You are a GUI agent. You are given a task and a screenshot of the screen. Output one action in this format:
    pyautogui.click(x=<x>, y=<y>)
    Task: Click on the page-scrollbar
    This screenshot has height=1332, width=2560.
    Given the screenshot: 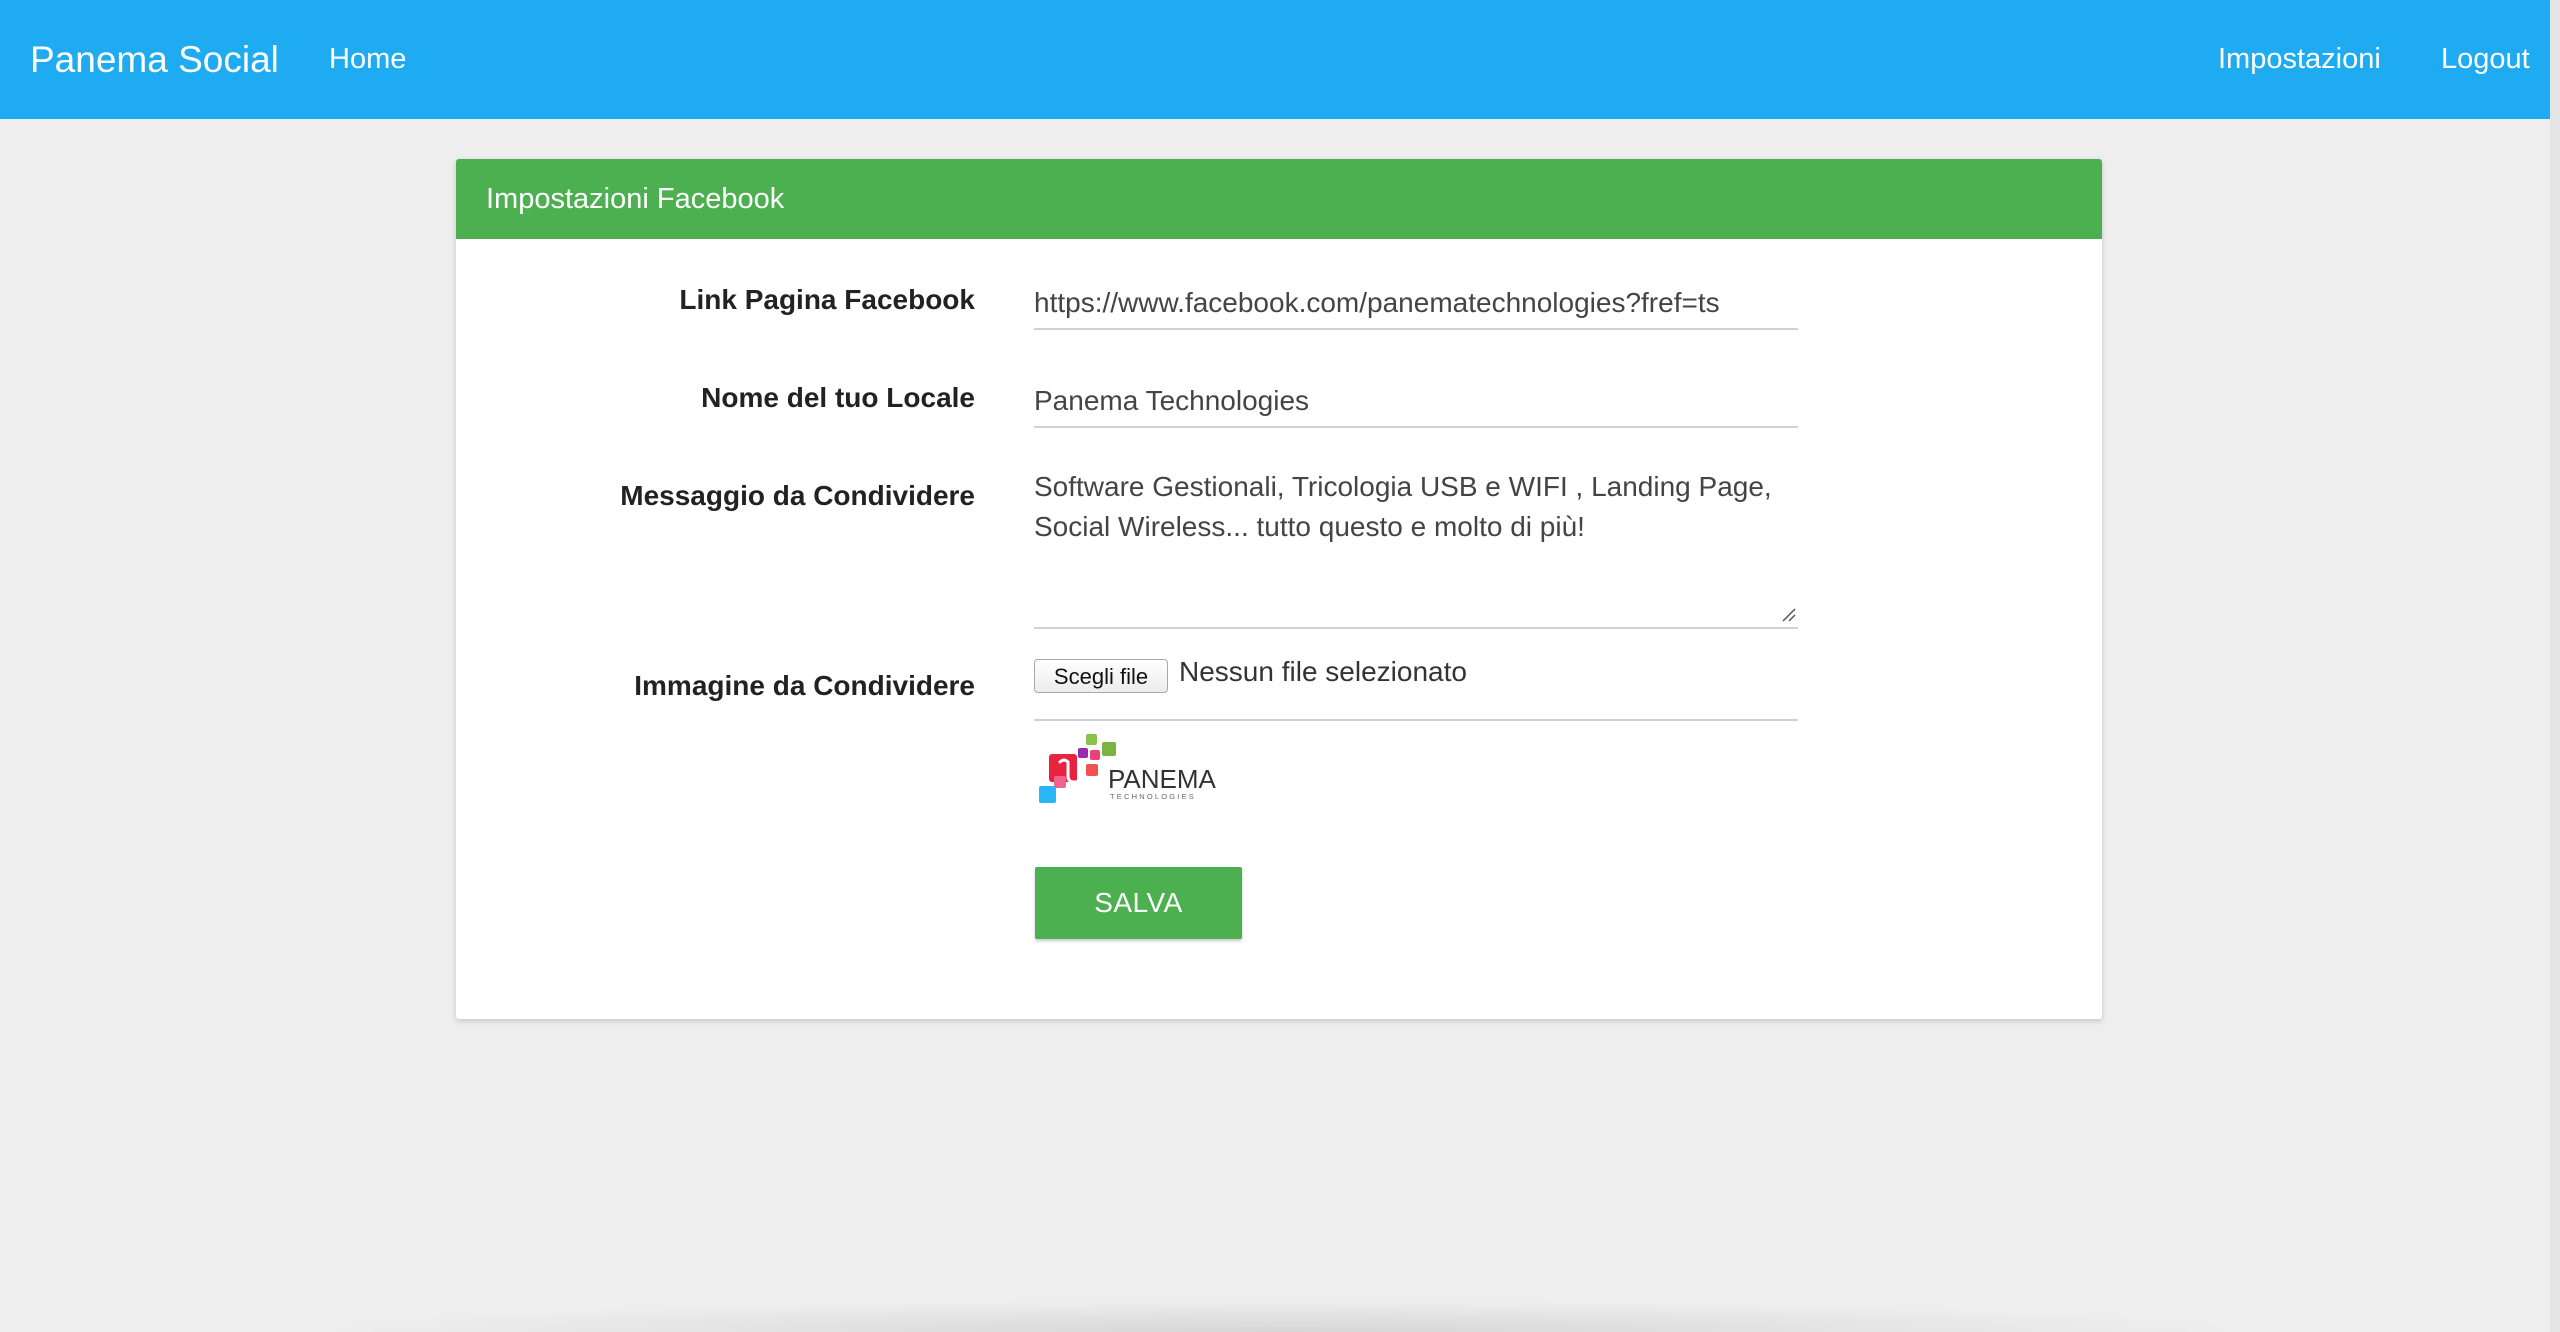 What is the action you would take?
    pyautogui.click(x=2555, y=666)
    